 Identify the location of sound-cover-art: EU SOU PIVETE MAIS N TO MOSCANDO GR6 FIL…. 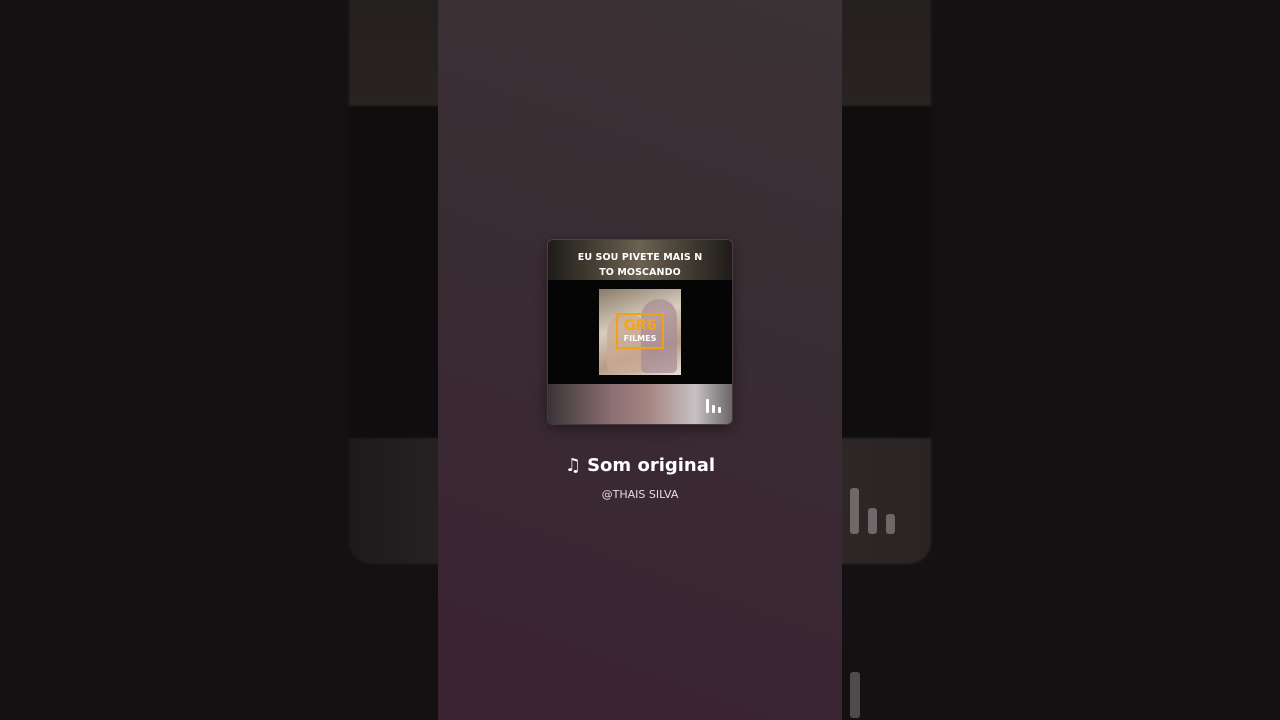
(640, 332).